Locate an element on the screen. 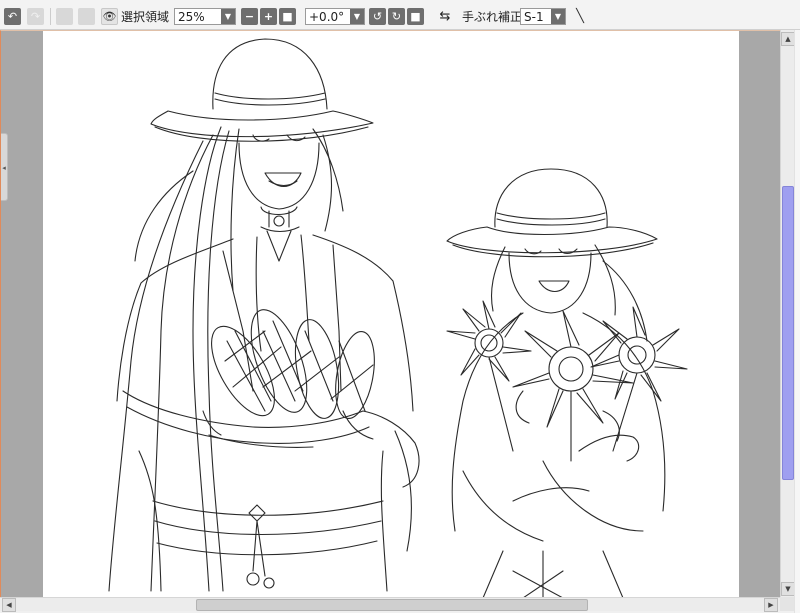 The height and width of the screenshot is (613, 800). horizontal-scroll-thumb is located at coordinates (392, 605).